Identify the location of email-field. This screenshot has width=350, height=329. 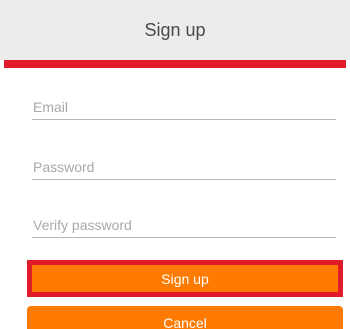
(184, 105).